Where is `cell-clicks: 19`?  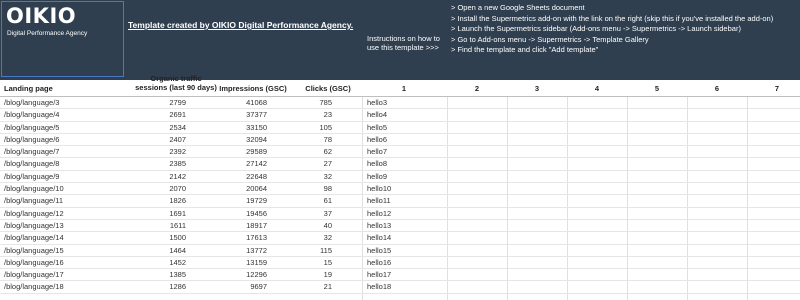 cell-clicks: 19 is located at coordinates (315, 275).